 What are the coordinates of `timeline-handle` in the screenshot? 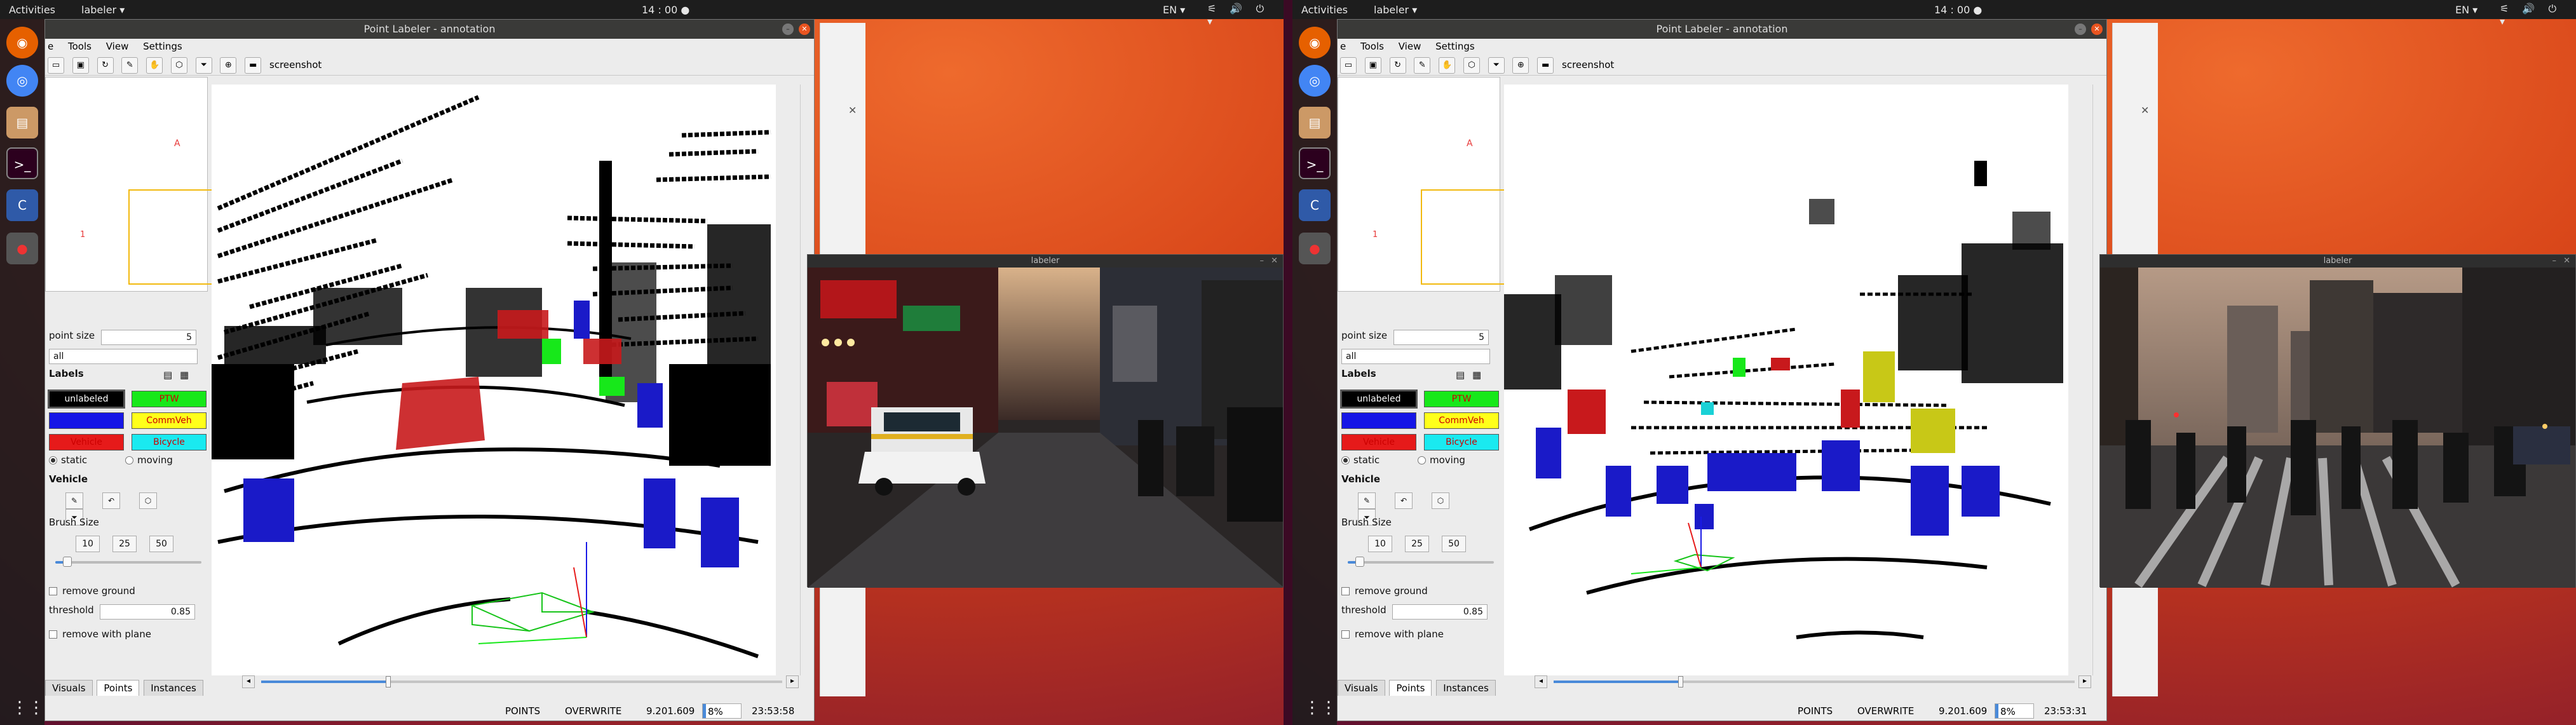 It's located at (388, 682).